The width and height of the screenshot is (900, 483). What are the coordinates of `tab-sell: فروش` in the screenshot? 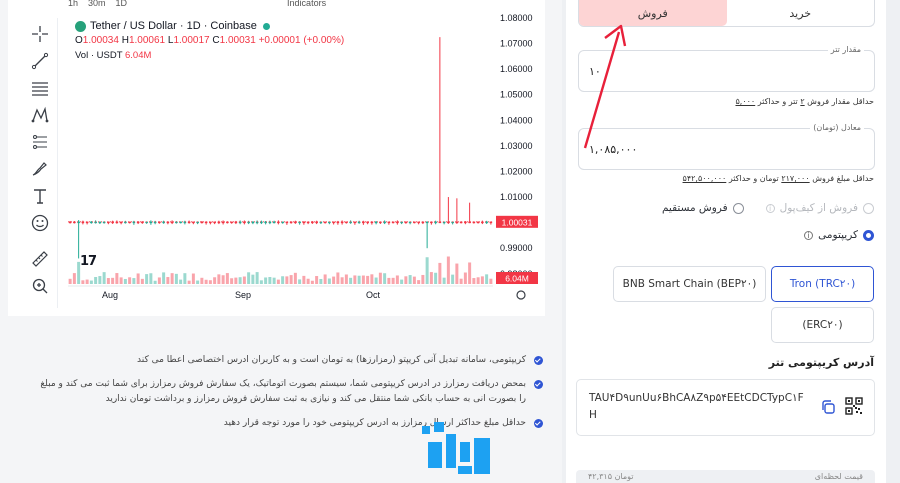 It's located at (653, 13).